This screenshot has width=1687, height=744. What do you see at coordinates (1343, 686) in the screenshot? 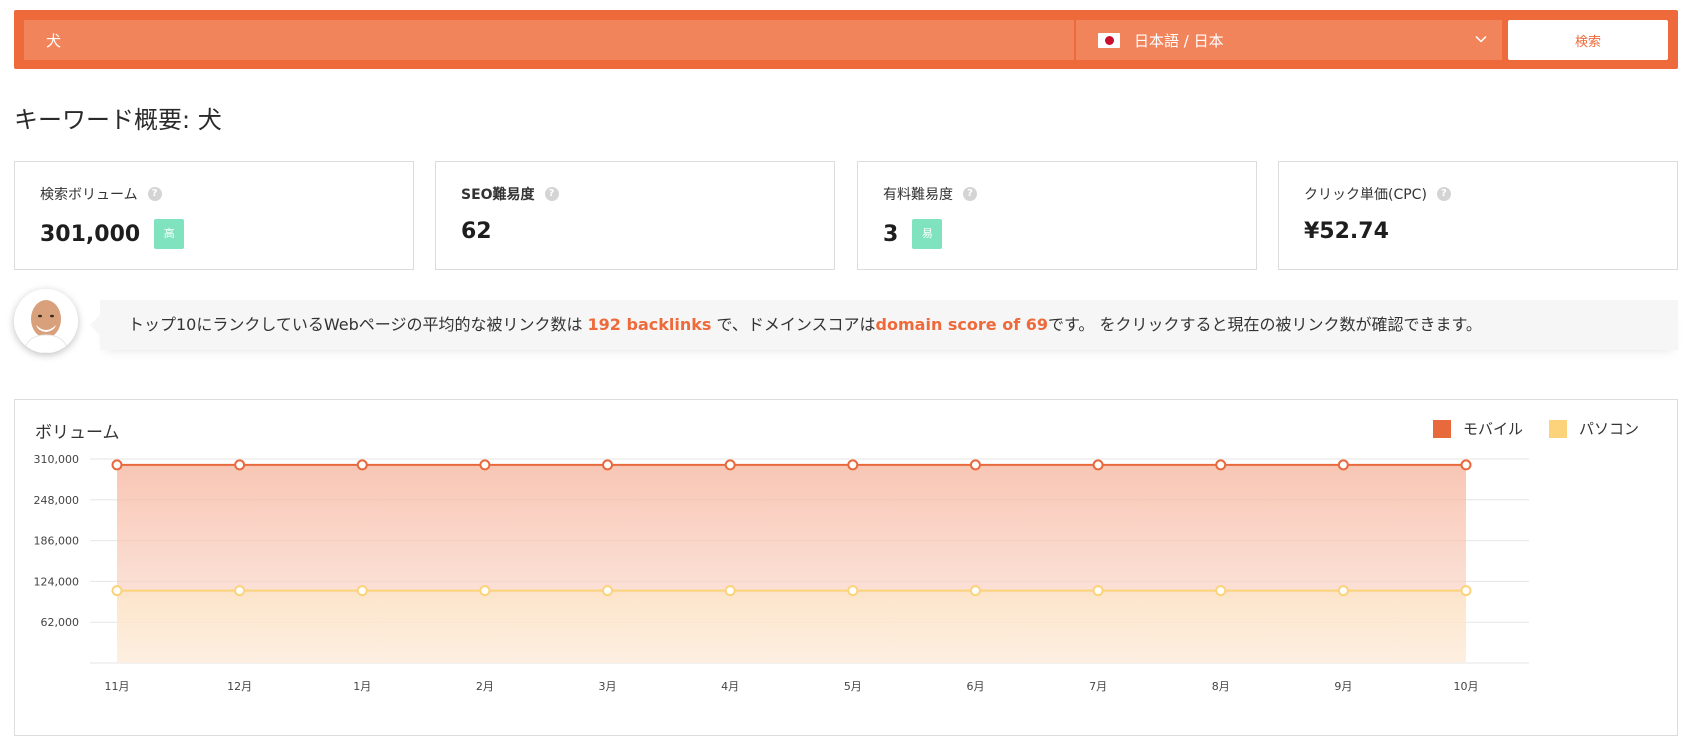
I see `x-tick-label: 9月` at bounding box center [1343, 686].